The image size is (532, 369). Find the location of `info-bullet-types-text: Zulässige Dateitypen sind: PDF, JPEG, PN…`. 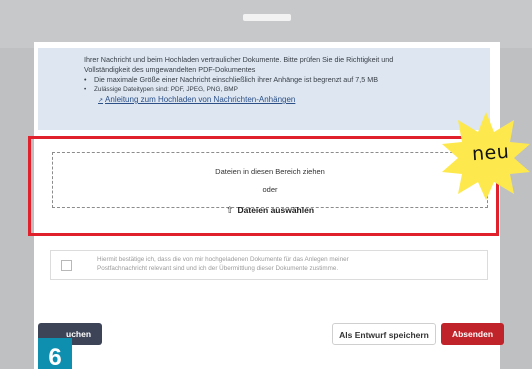

info-bullet-types-text: Zulässige Dateitypen sind: PDF, JPEG, PN… is located at coordinates (166, 89).